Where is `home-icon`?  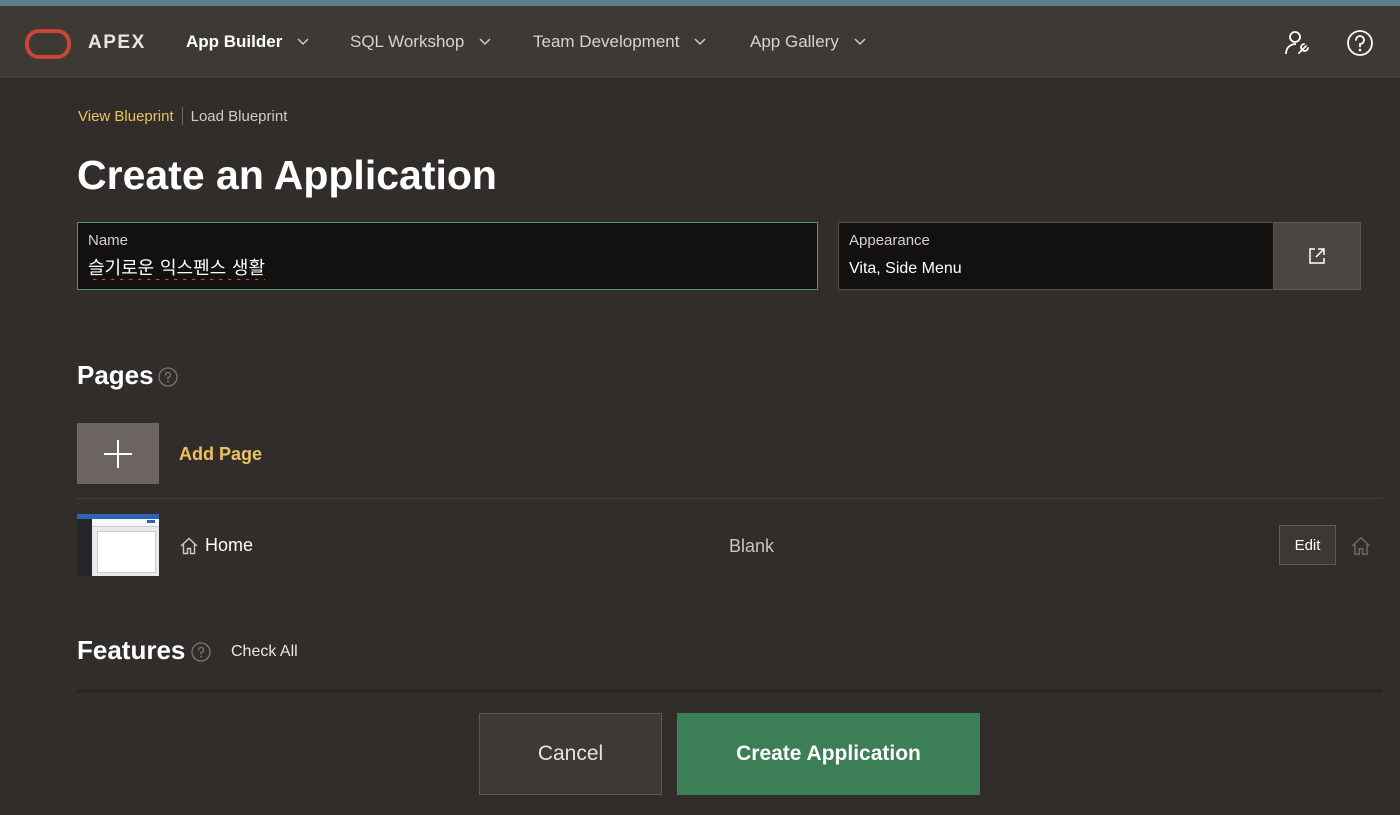
home-icon is located at coordinates (189, 545).